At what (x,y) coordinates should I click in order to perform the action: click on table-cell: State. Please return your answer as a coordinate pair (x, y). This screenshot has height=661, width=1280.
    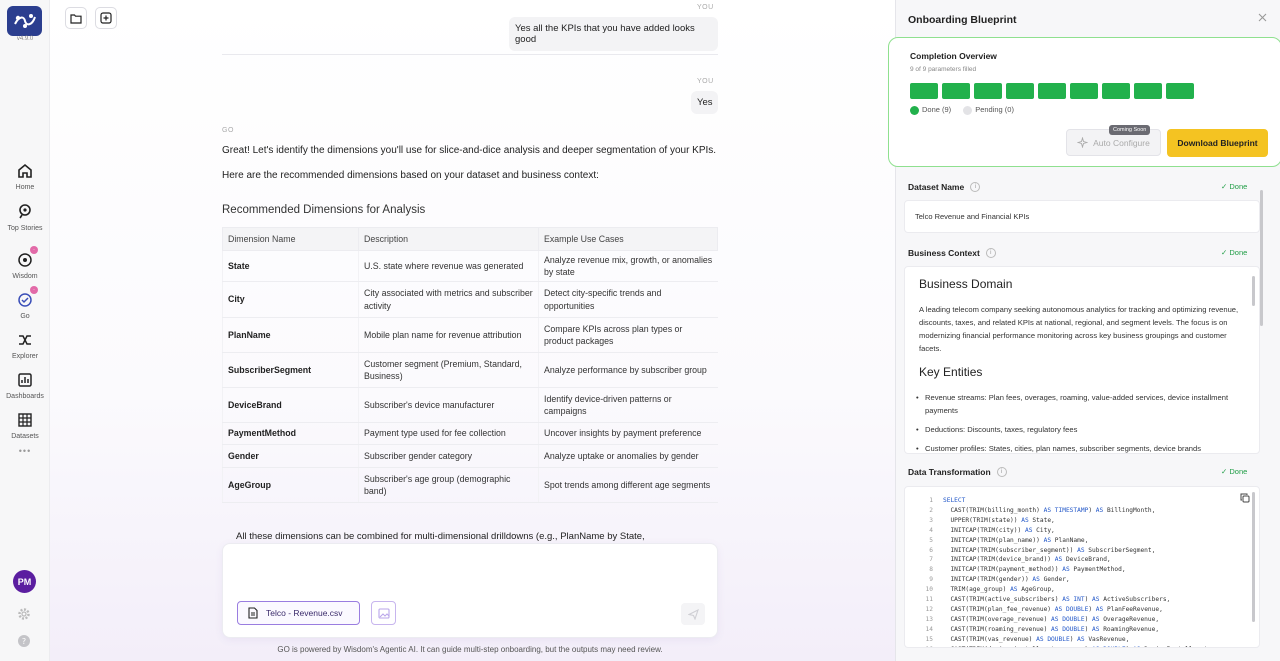
    Looking at the image, I should click on (290, 266).